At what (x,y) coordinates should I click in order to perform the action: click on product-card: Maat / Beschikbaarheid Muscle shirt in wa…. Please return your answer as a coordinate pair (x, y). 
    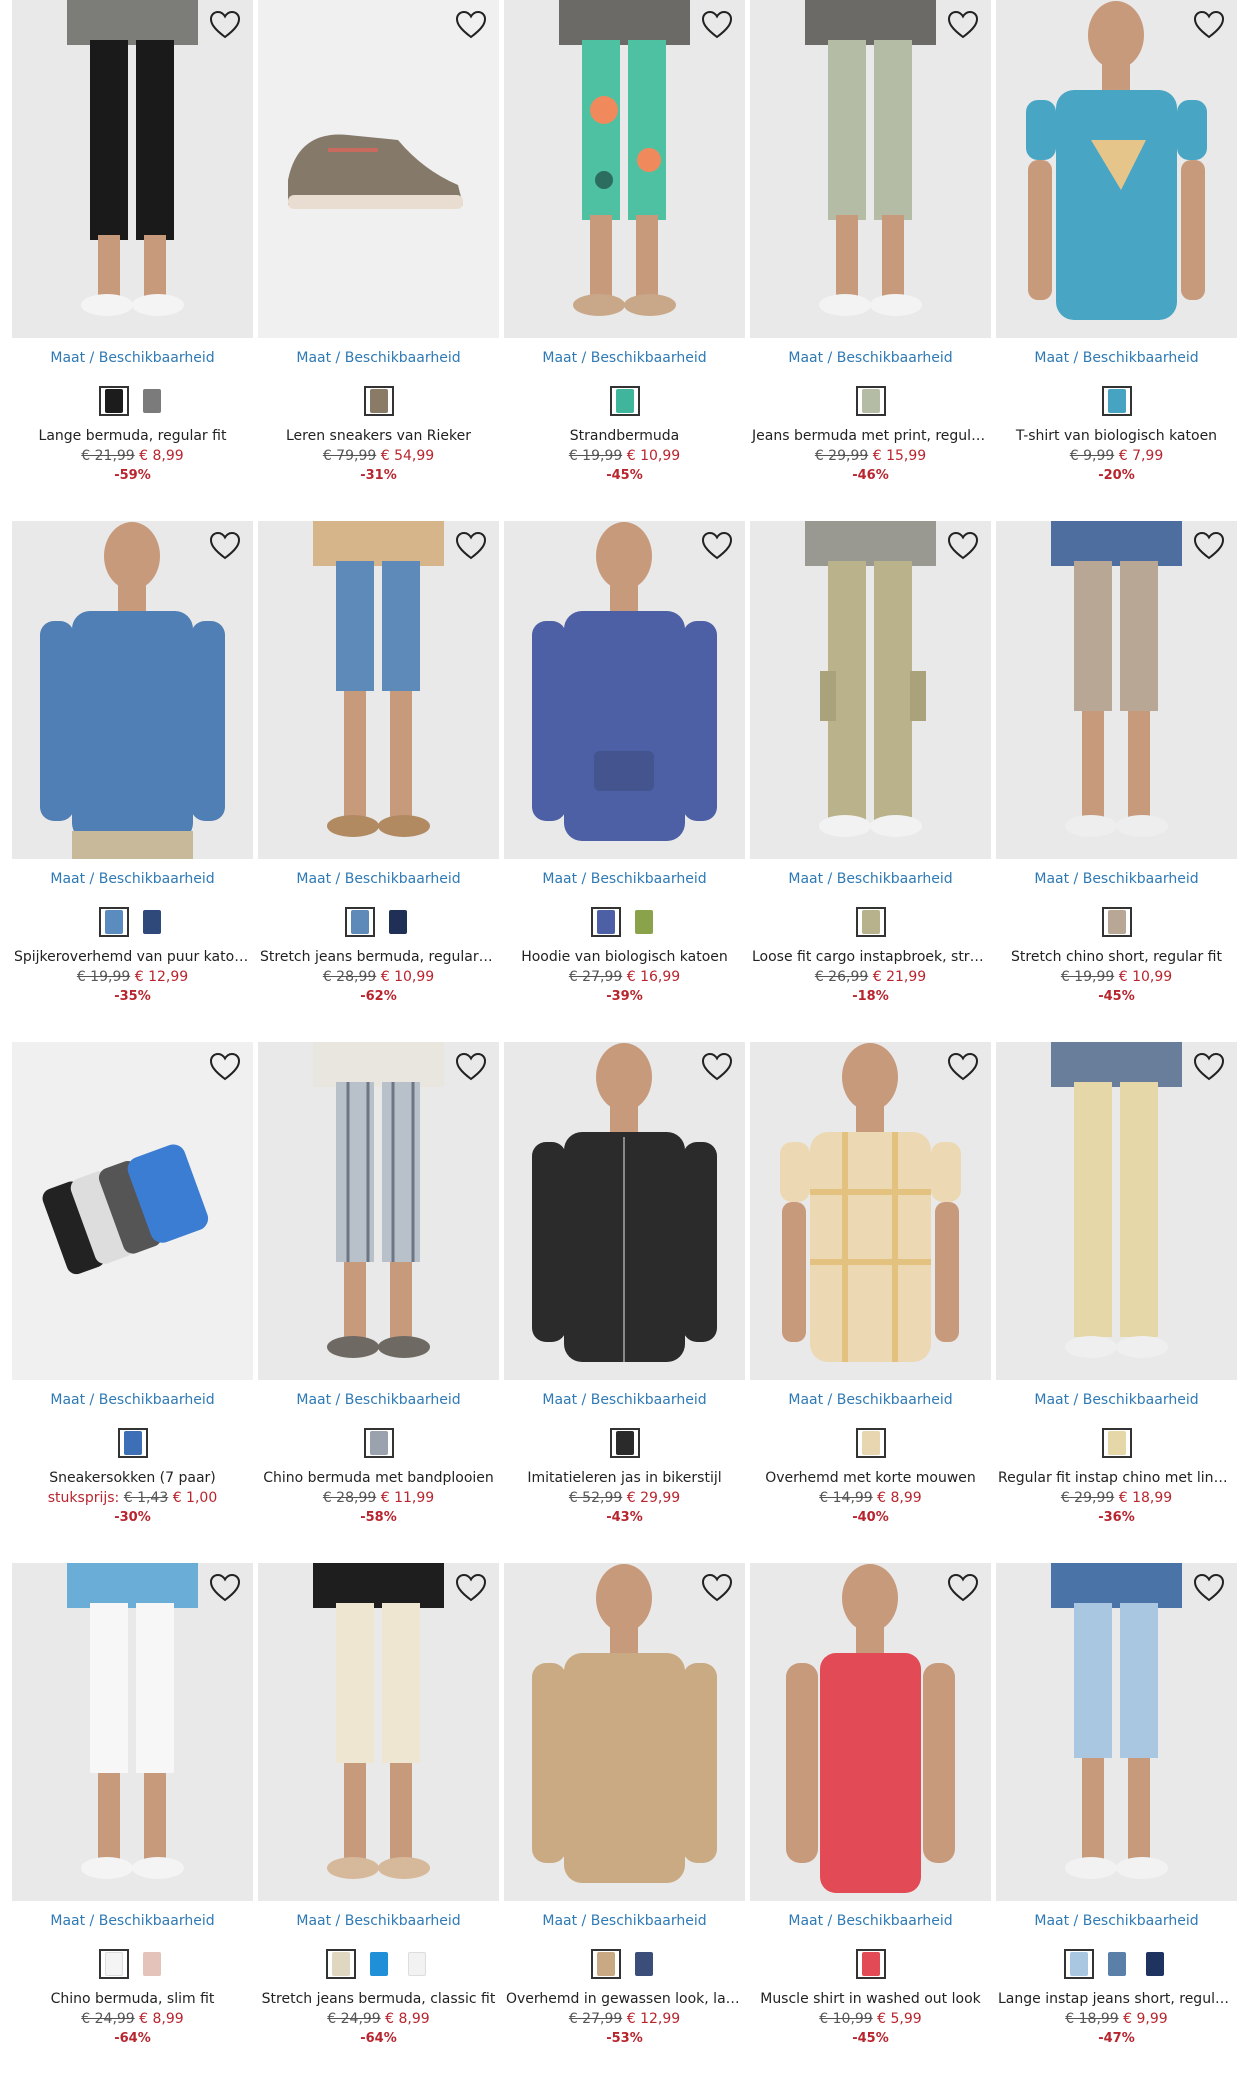
    Looking at the image, I should click on (870, 1822).